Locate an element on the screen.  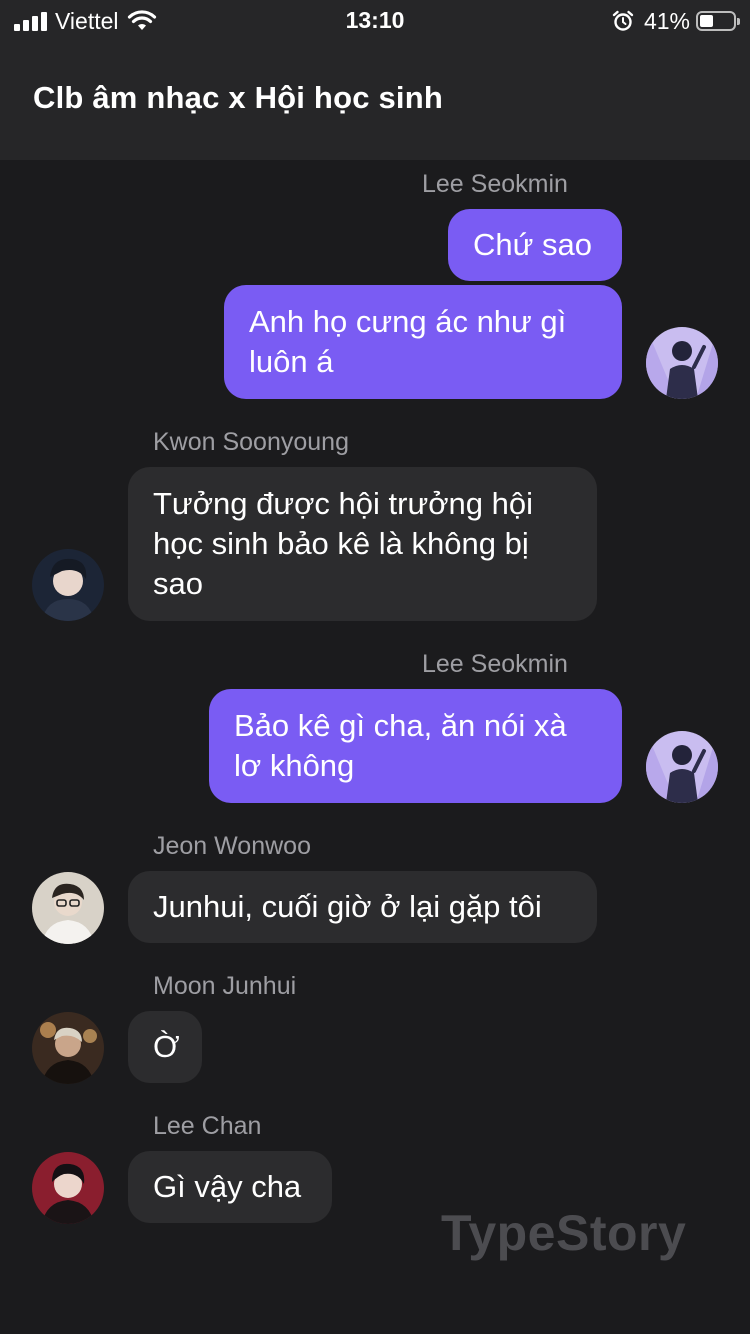
status-bar-right: 41% is located at coordinates (676, 21).